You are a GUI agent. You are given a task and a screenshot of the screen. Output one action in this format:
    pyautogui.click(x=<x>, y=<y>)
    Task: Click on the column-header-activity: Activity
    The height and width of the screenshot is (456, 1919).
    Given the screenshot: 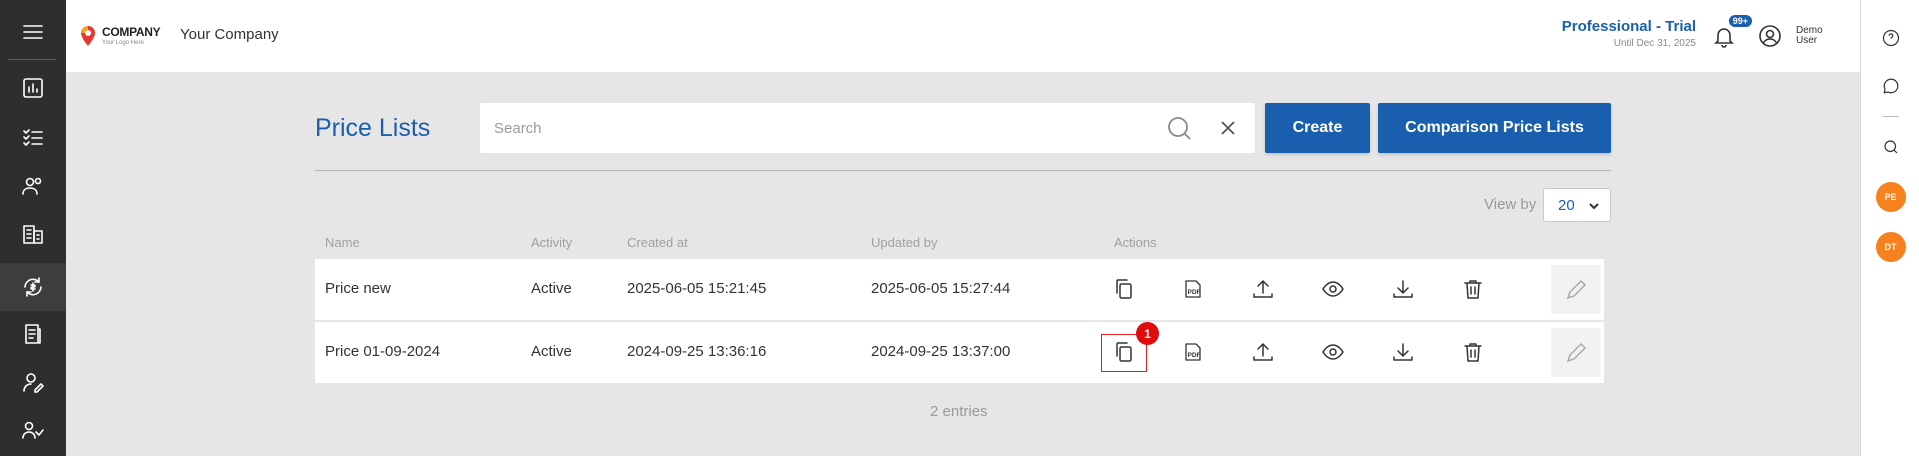 What is the action you would take?
    pyautogui.click(x=552, y=242)
    